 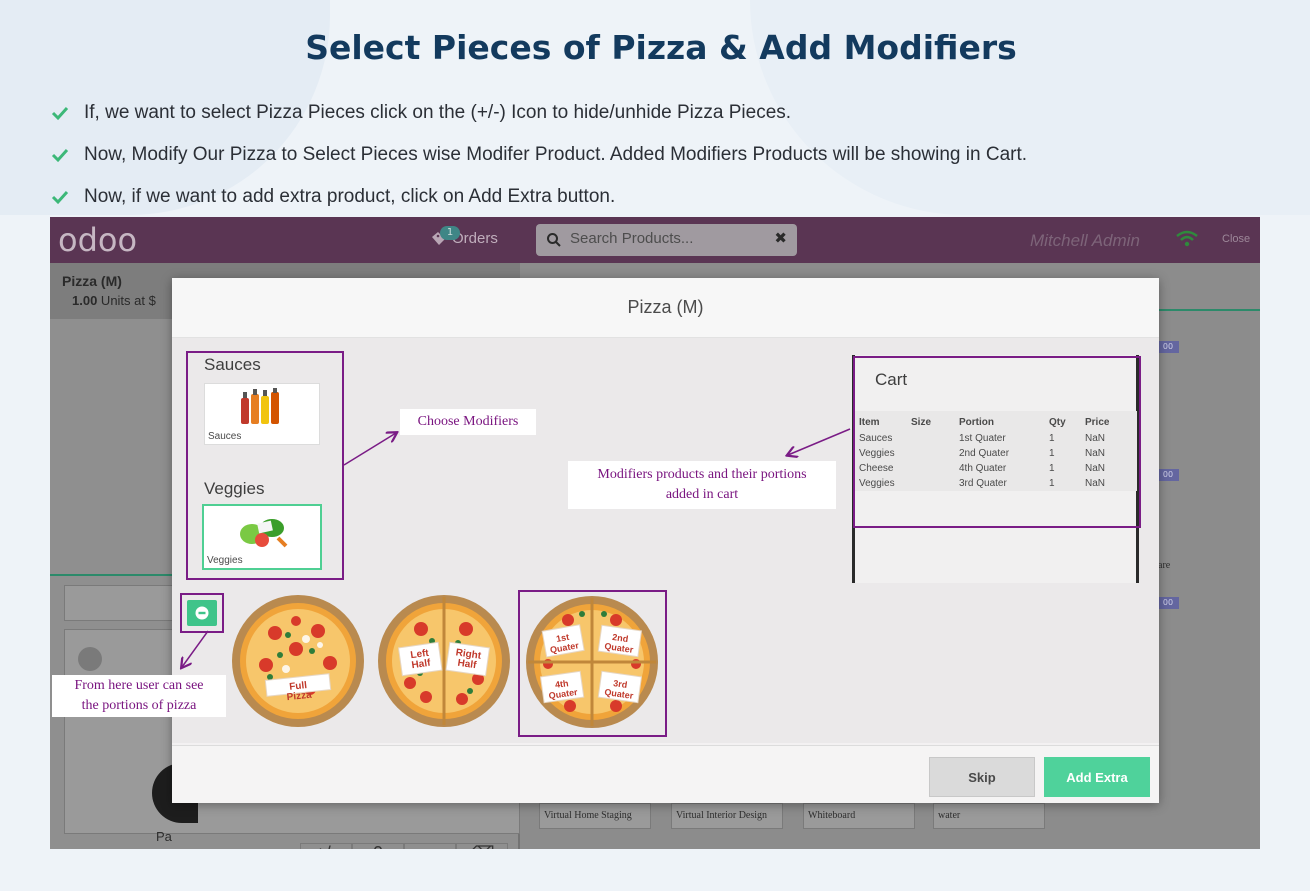 What do you see at coordinates (554, 240) in the screenshot?
I see `search-icon` at bounding box center [554, 240].